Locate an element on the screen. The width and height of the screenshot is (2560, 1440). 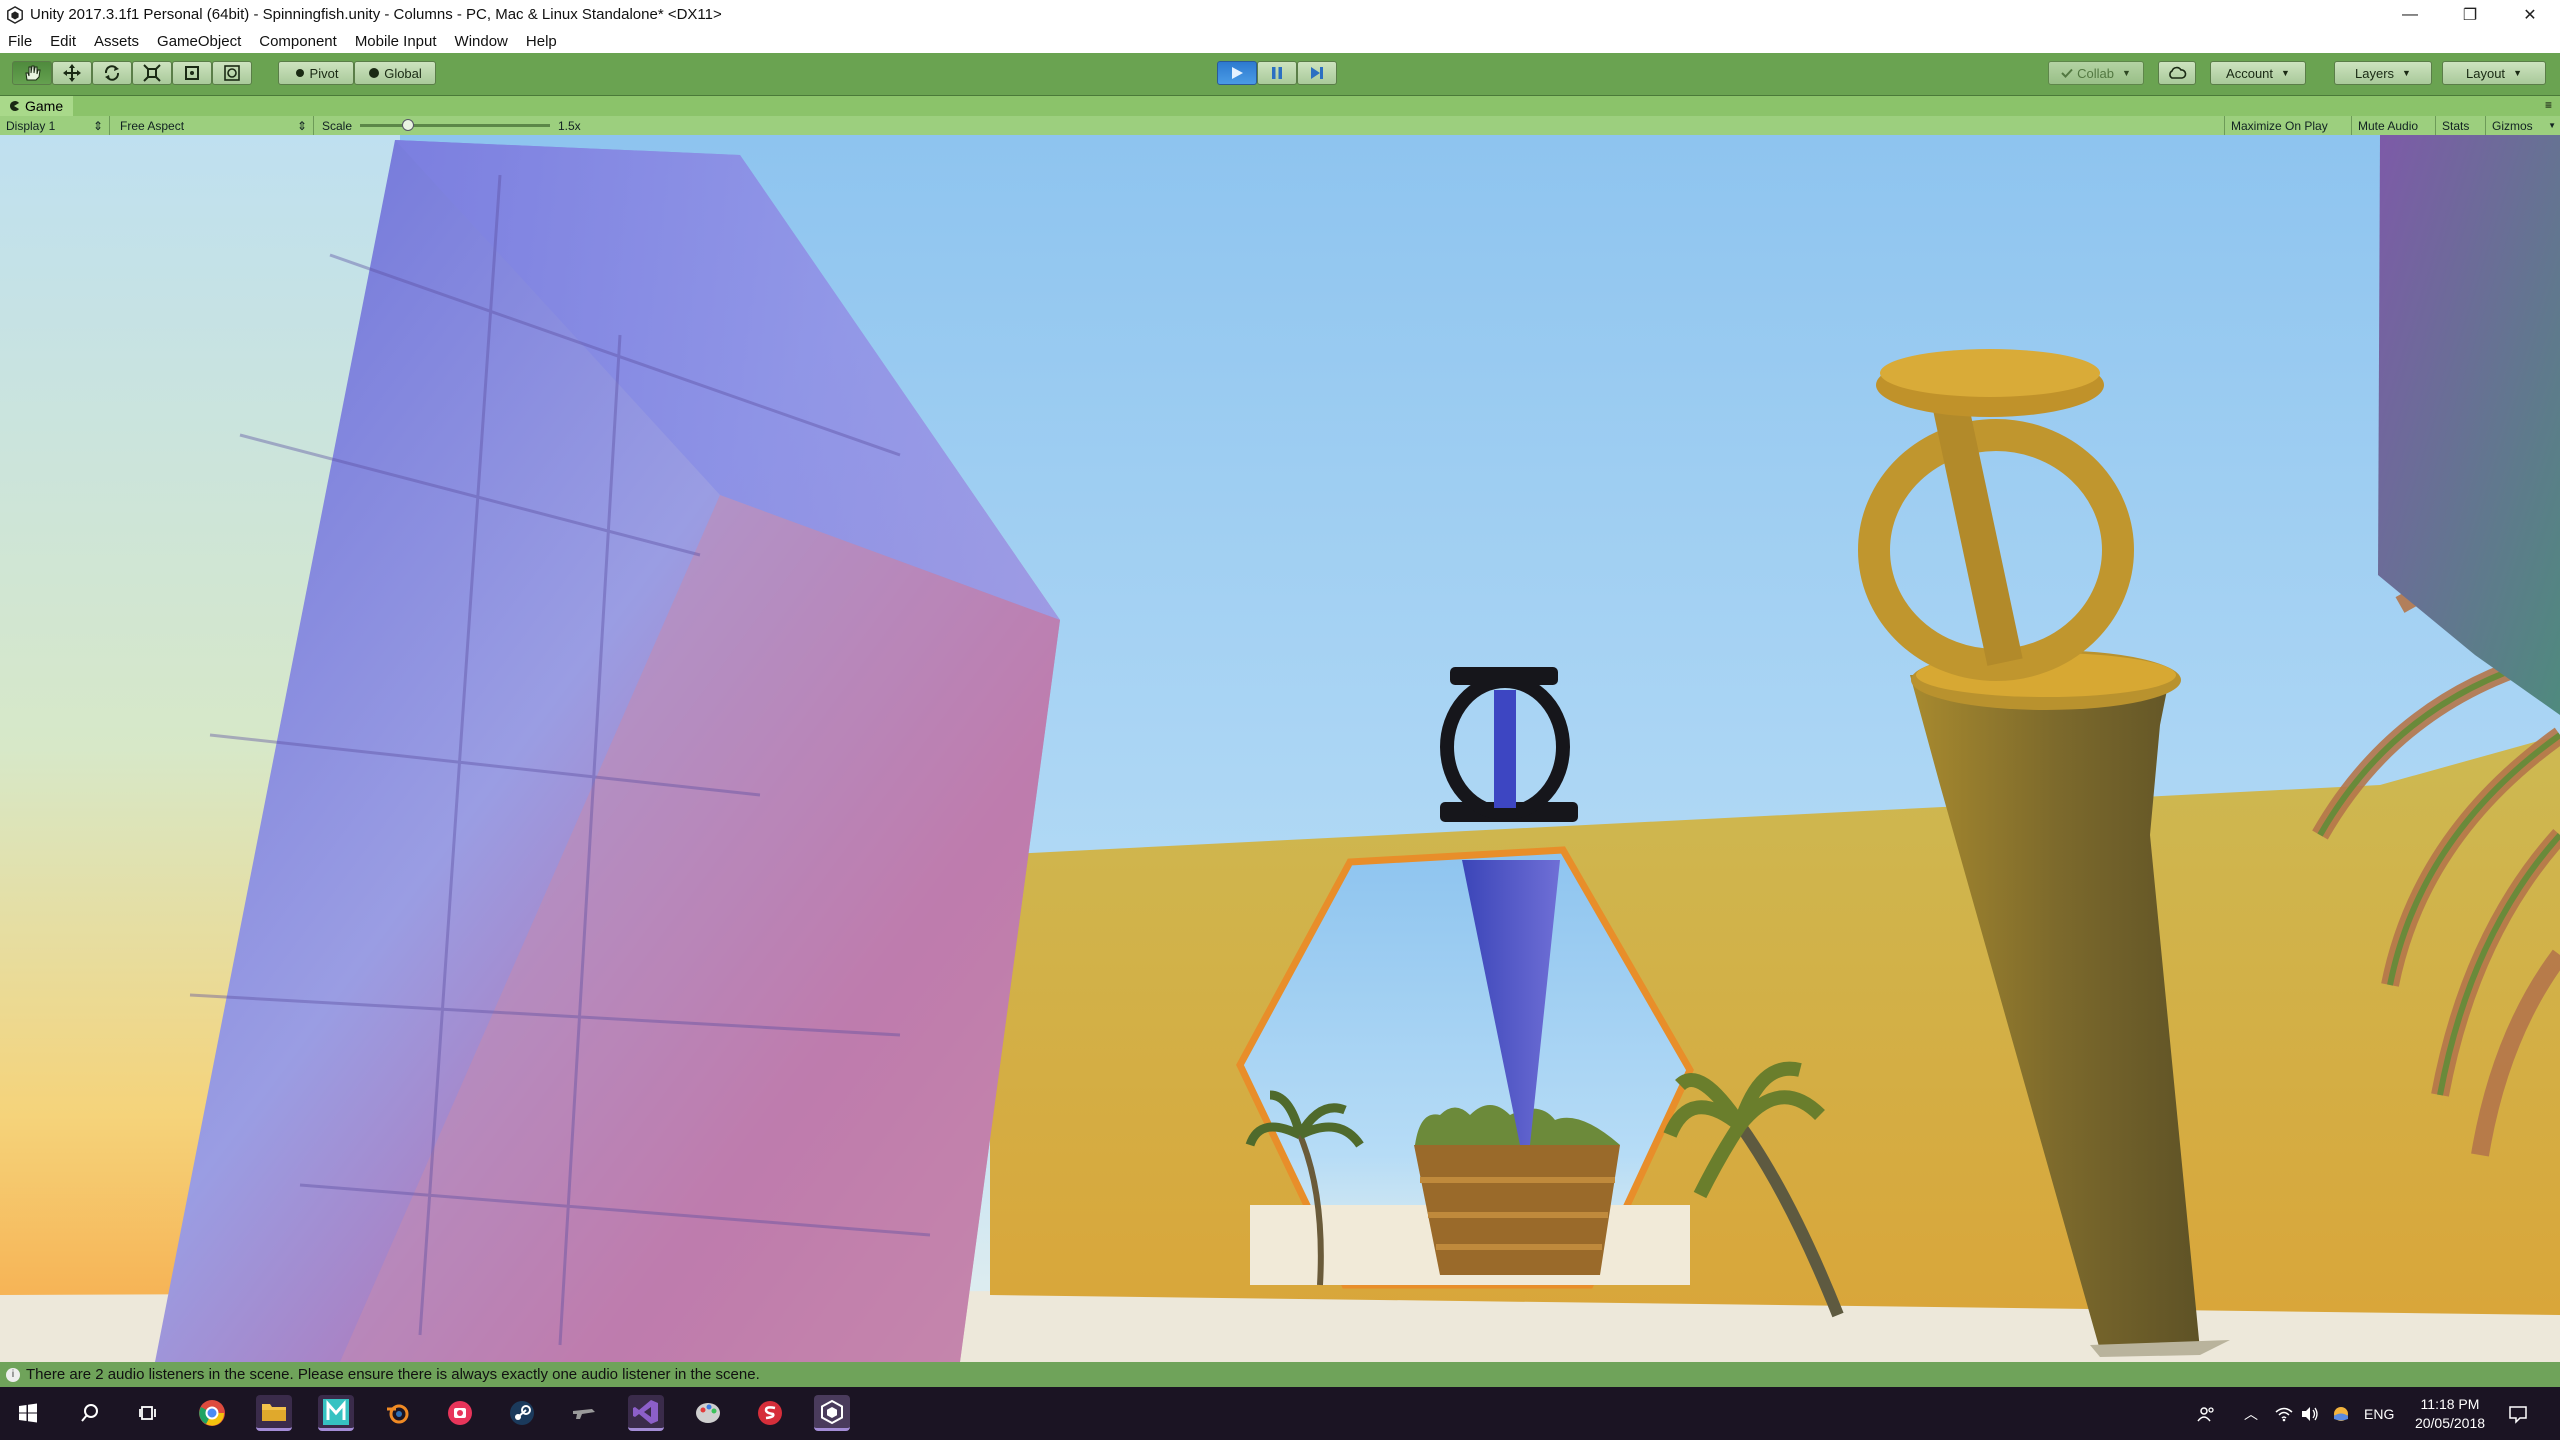
menu-file: File is located at coordinates (20, 41).